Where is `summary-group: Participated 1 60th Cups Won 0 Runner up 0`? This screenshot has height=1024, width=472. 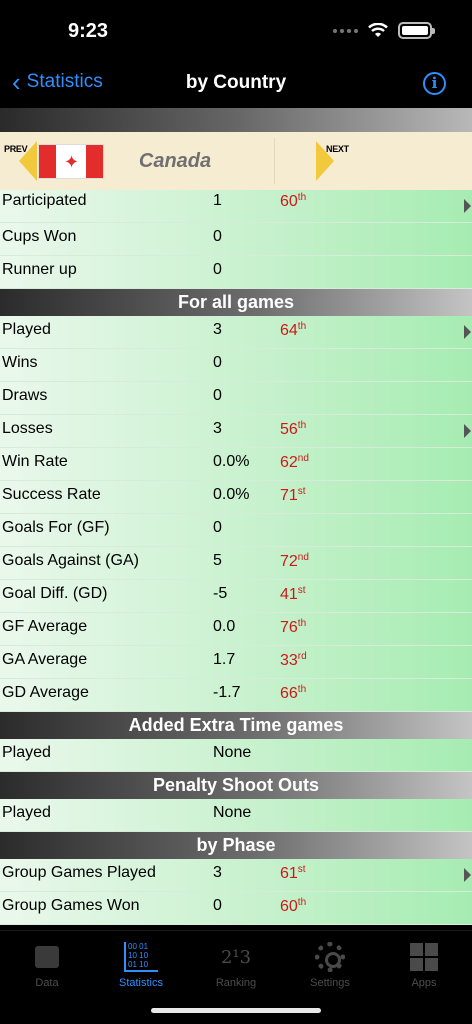 summary-group: Participated 1 60th Cups Won 0 Runner up 0 is located at coordinates (236, 239).